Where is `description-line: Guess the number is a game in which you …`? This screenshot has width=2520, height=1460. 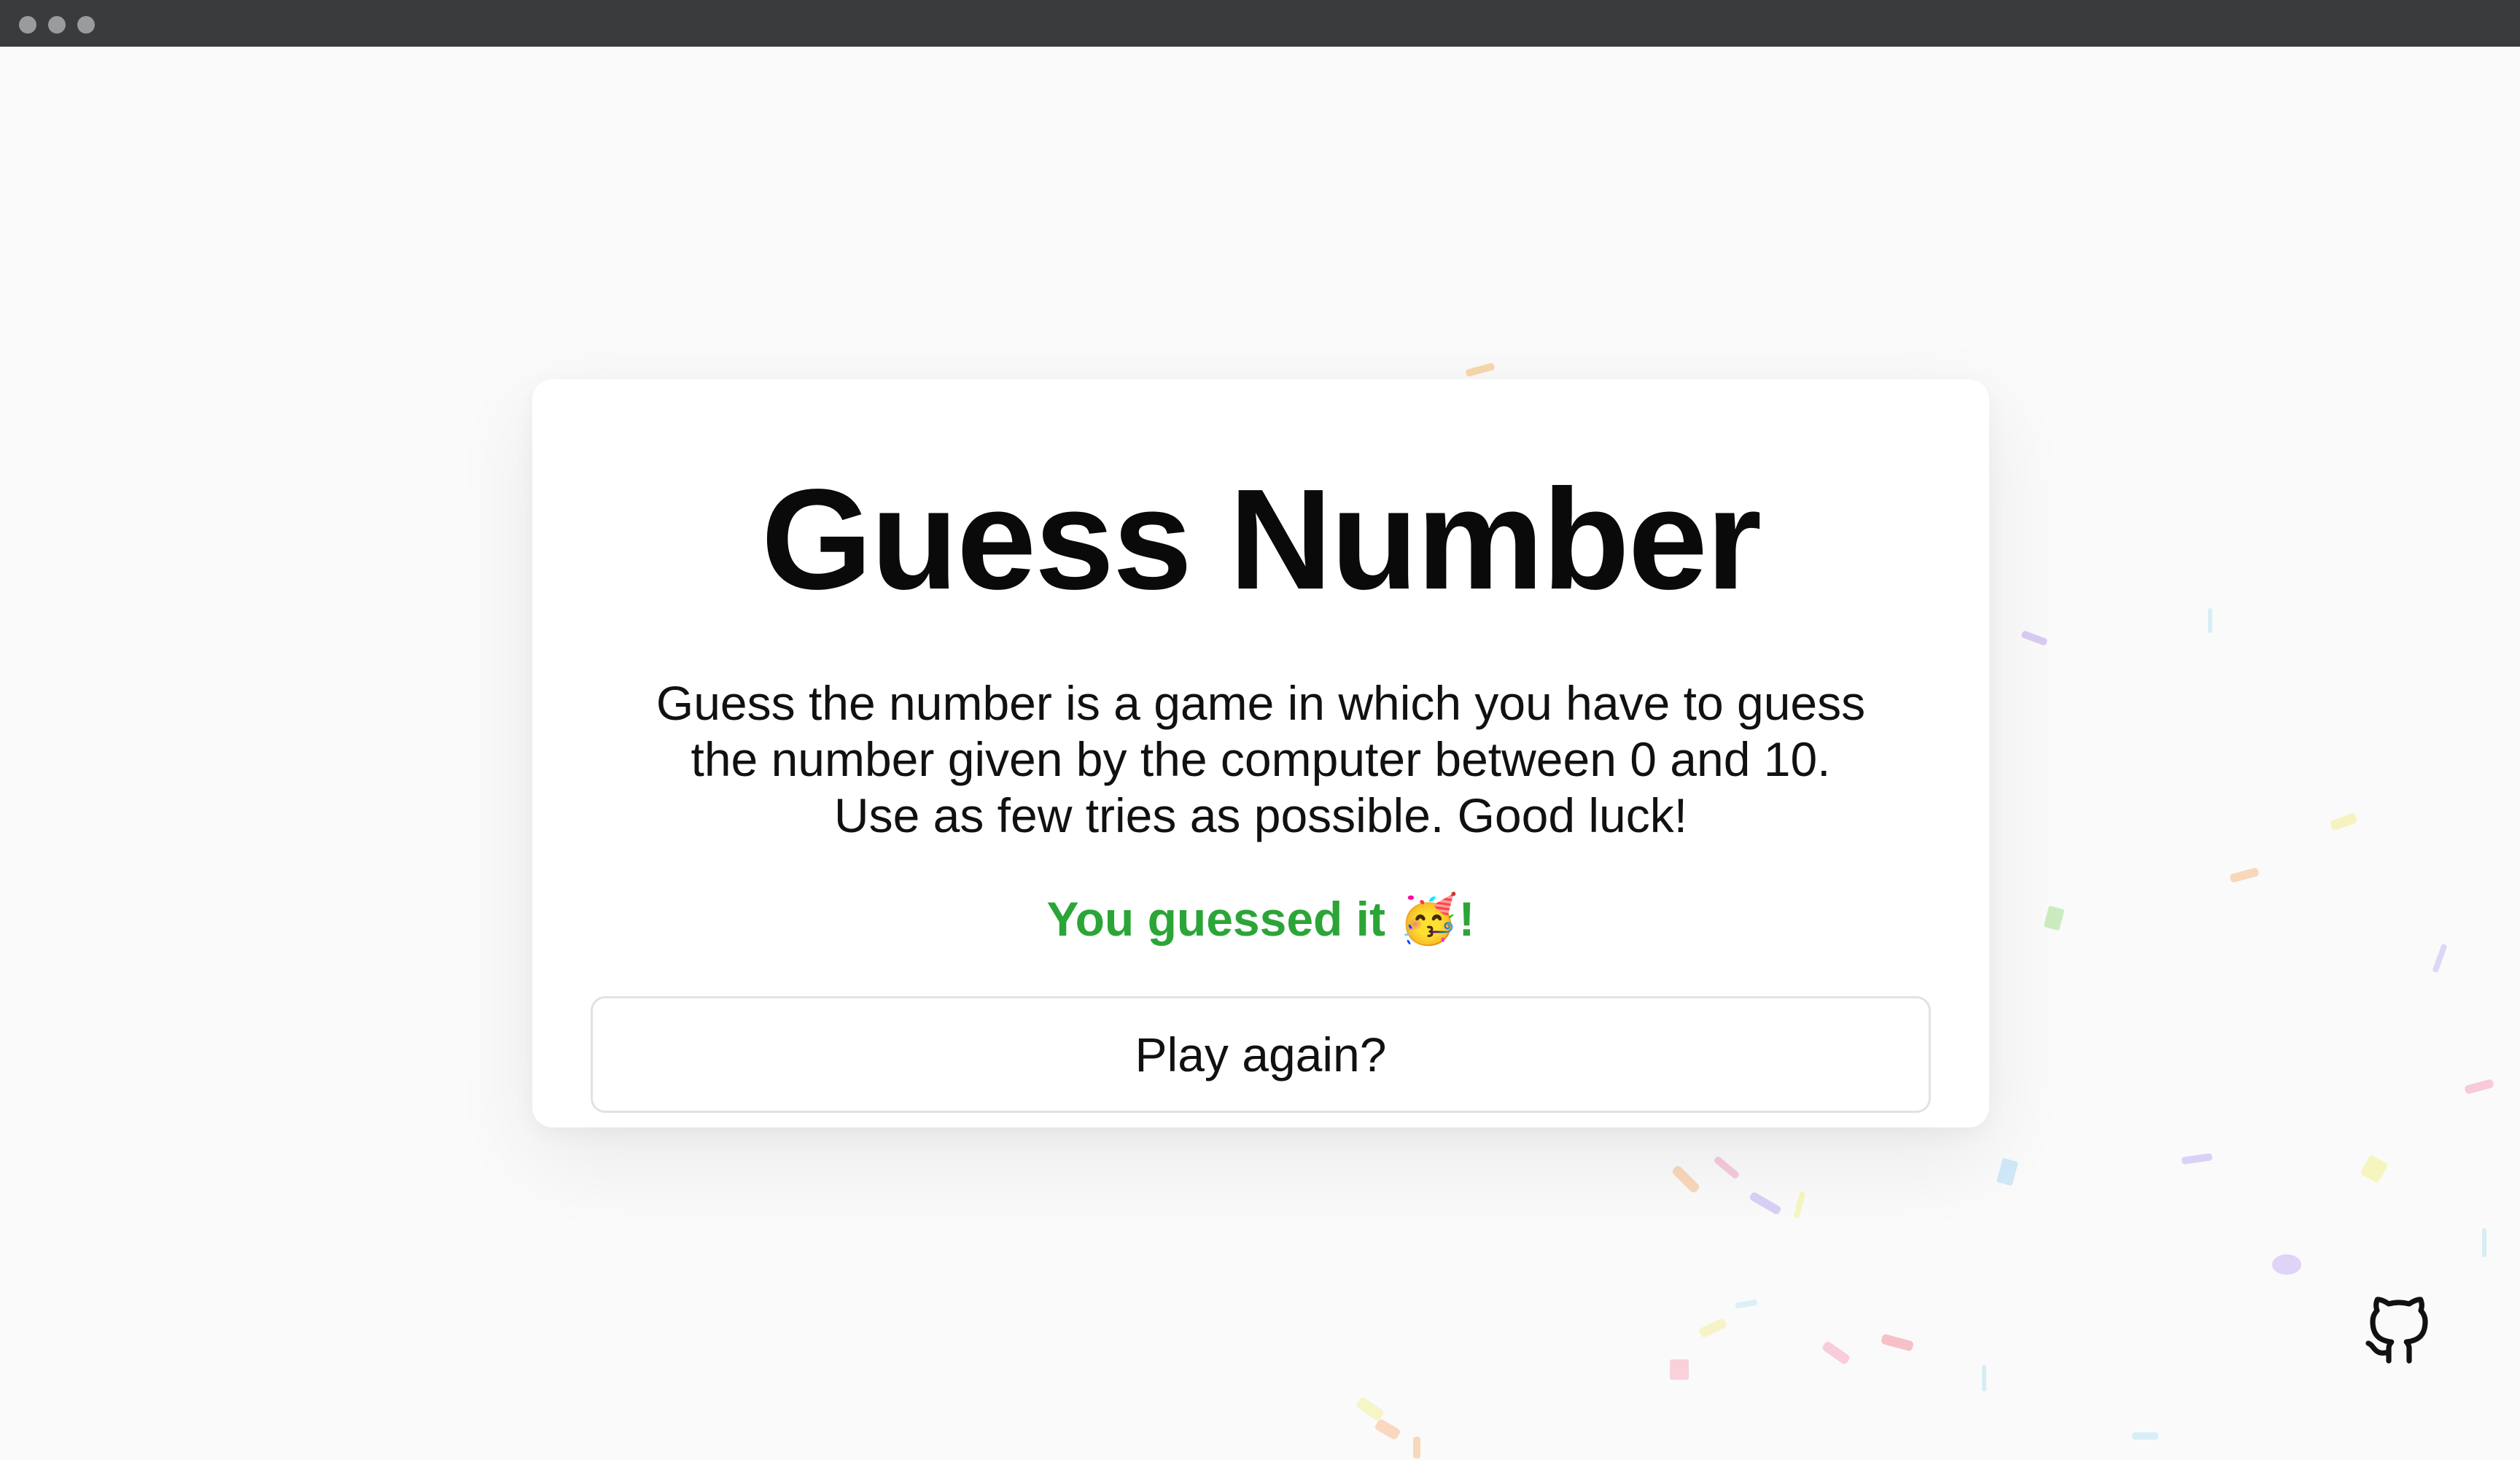 description-line: Guess the number is a game in which you … is located at coordinates (1261, 703).